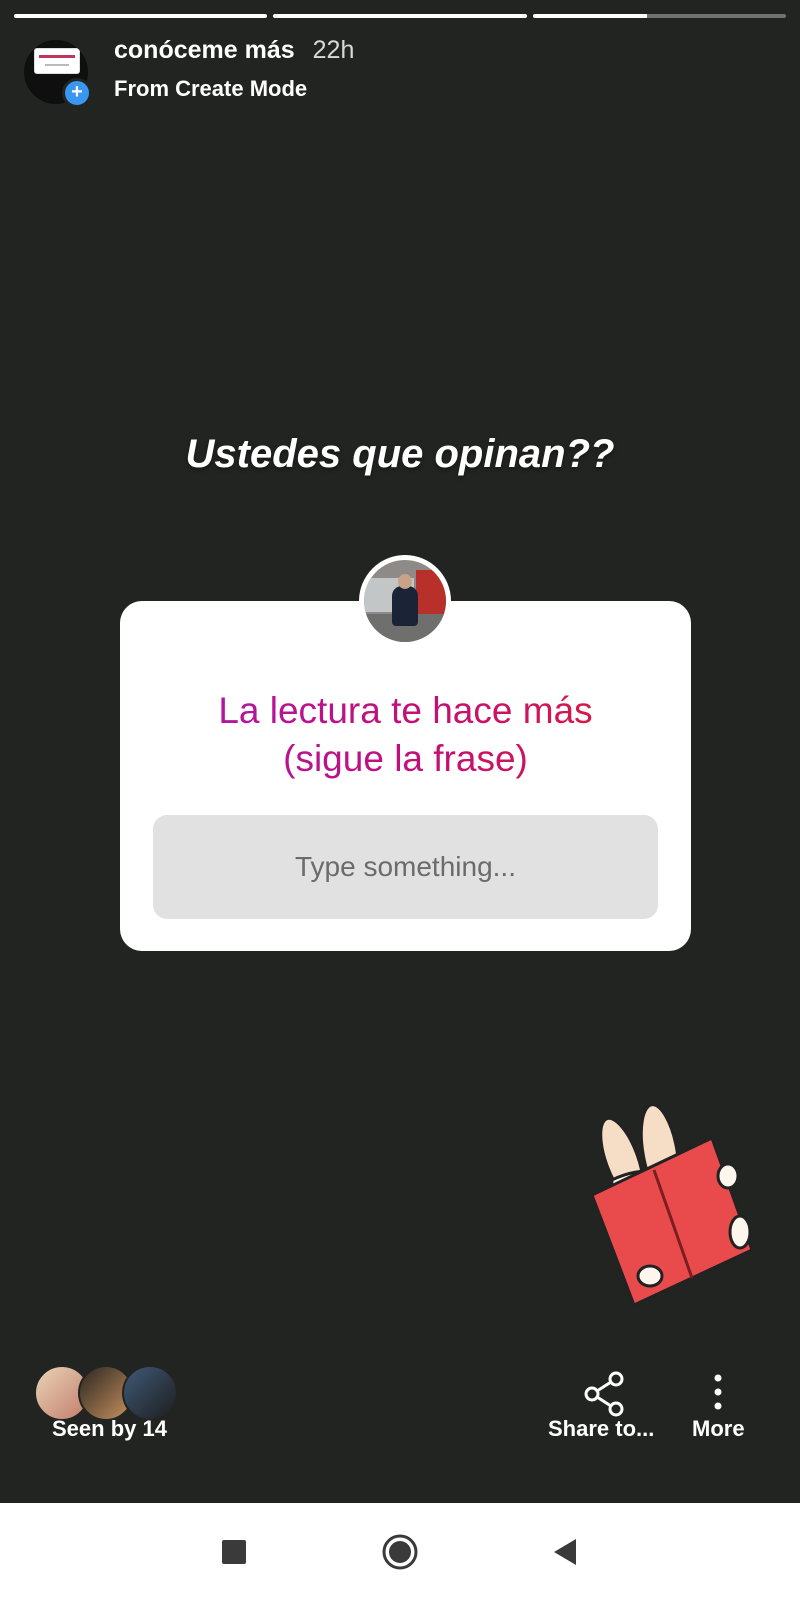 The height and width of the screenshot is (1600, 800). I want to click on more-button-label: More, so click(718, 1429).